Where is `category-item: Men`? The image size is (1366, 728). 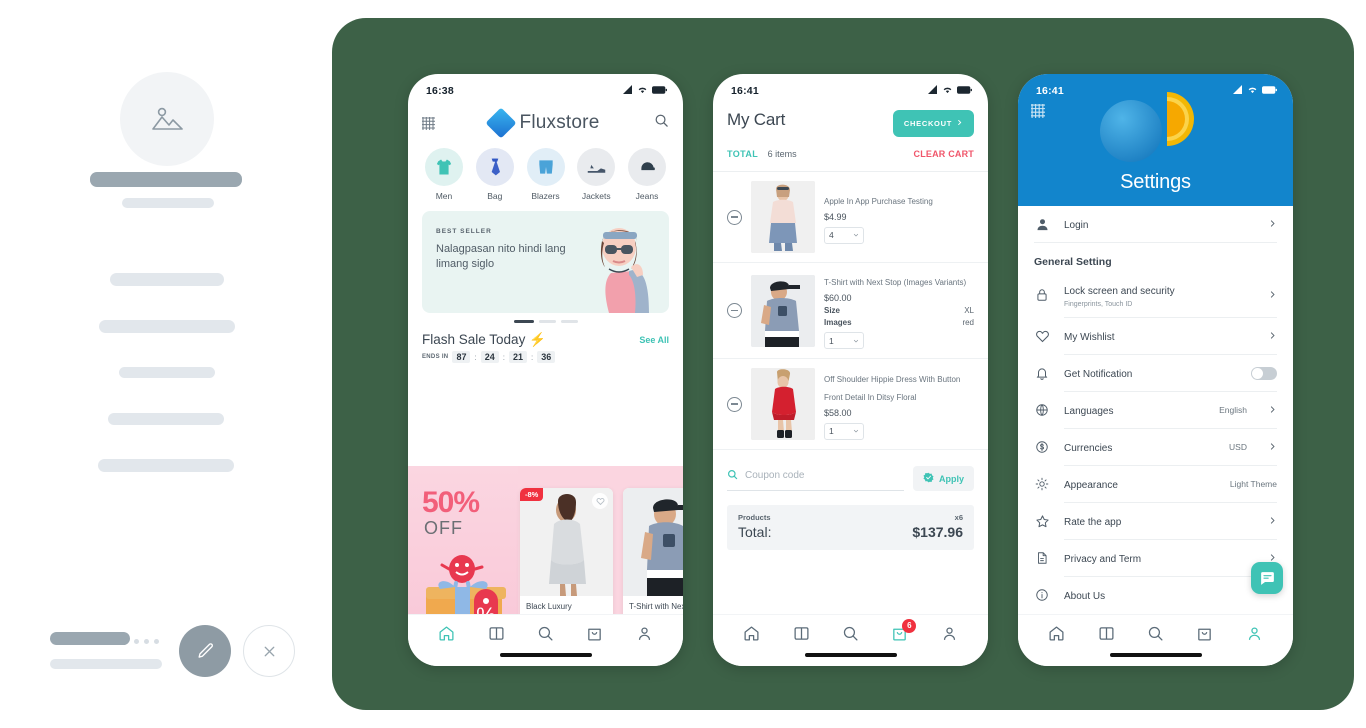 category-item: Men is located at coordinates (444, 174).